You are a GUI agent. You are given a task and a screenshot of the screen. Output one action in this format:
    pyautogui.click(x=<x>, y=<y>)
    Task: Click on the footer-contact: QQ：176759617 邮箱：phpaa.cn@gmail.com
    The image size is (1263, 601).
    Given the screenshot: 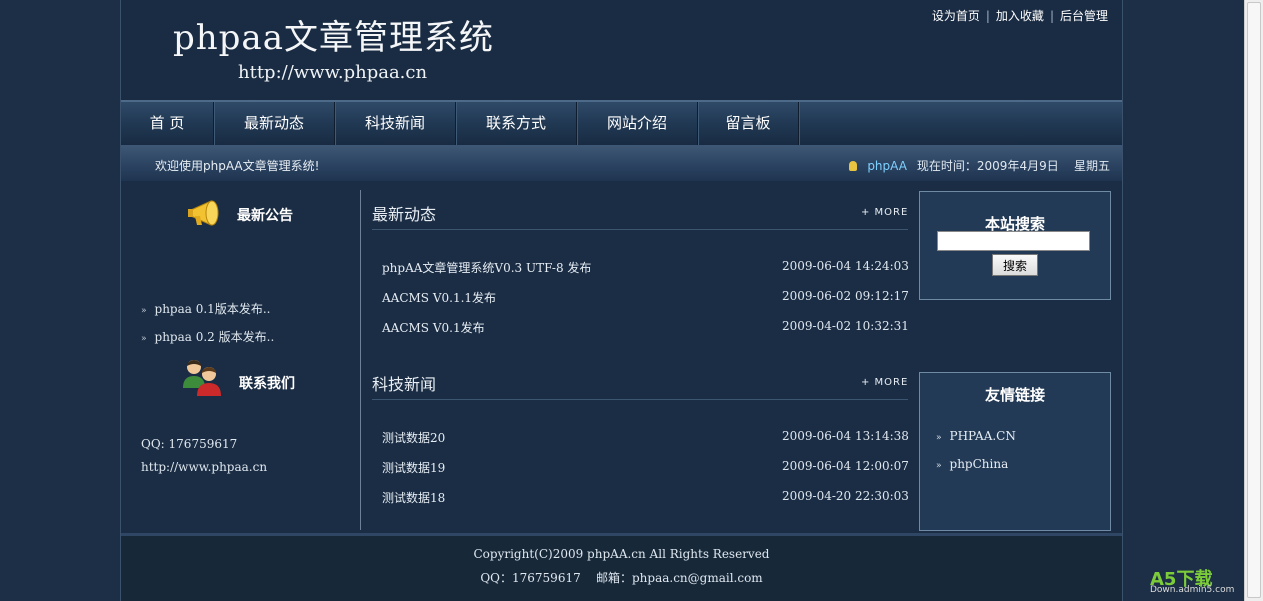 What is the action you would take?
    pyautogui.click(x=621, y=578)
    